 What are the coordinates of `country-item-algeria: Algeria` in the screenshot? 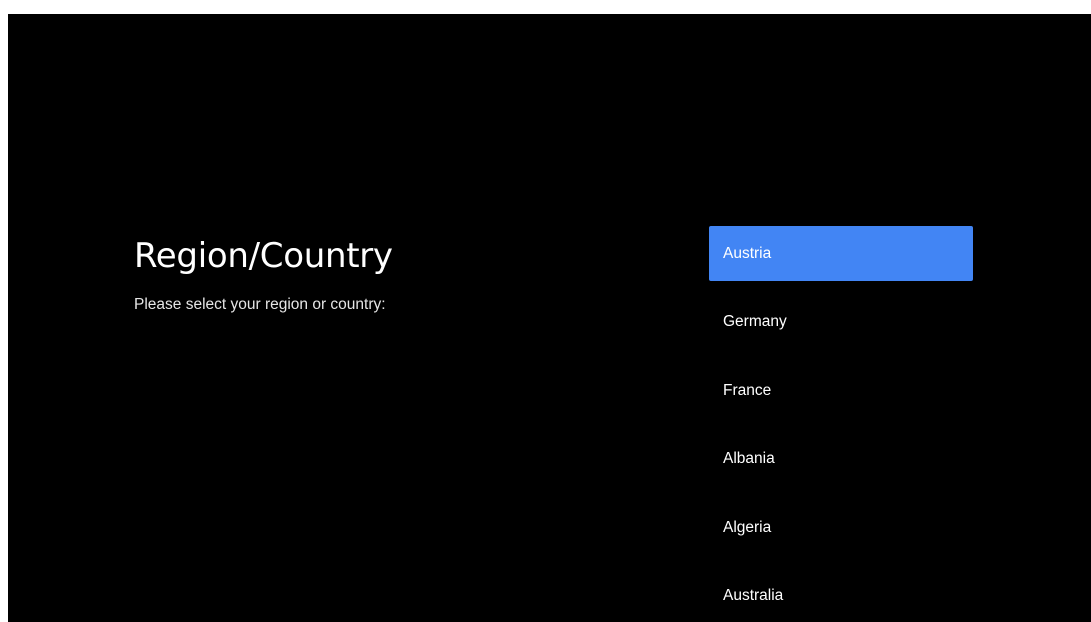 It's located at (841, 527).